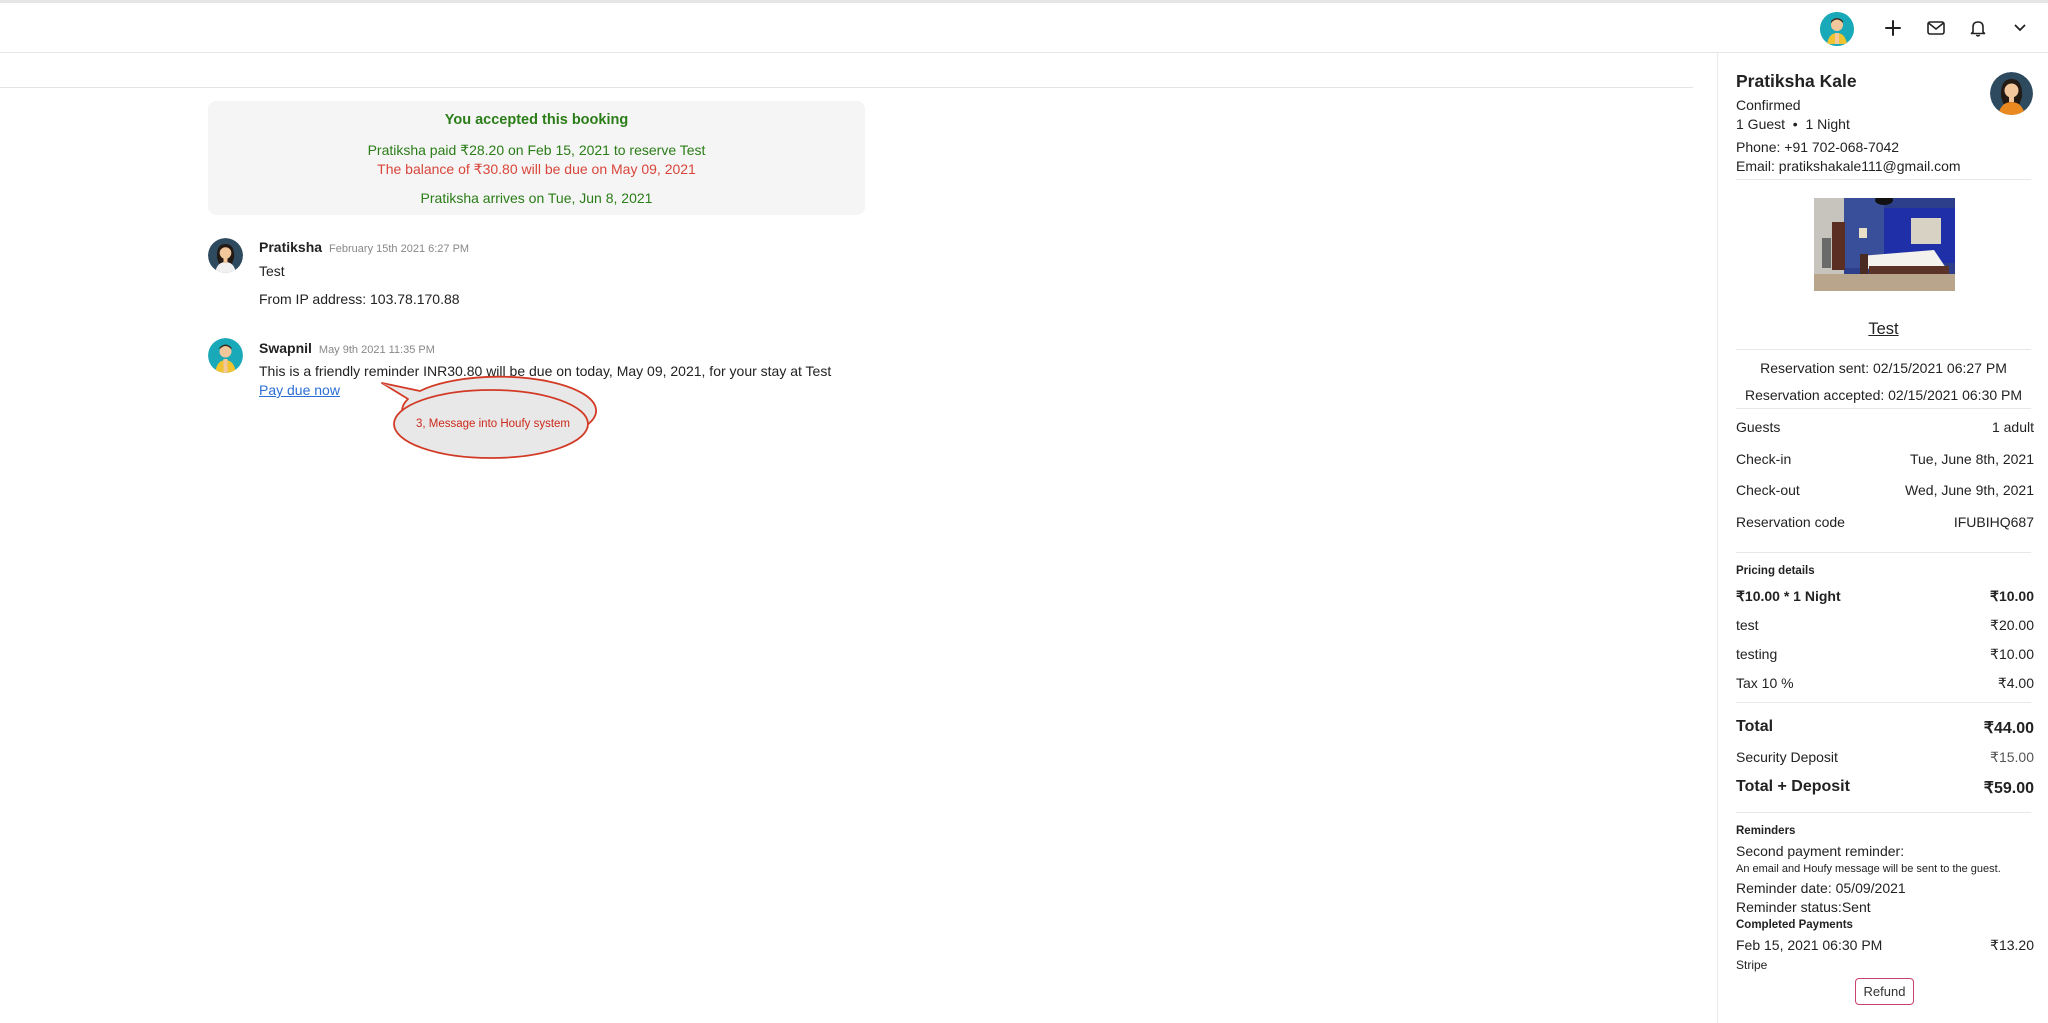 This screenshot has width=2048, height=1023. Describe the element at coordinates (2012, 945) in the screenshot. I see `payment-amount: ₹13.20` at that location.